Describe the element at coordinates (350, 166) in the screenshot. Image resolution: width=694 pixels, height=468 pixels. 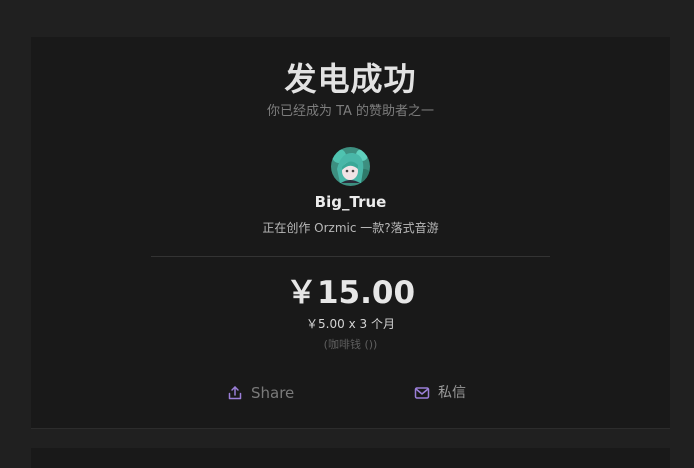
I see `avatar` at that location.